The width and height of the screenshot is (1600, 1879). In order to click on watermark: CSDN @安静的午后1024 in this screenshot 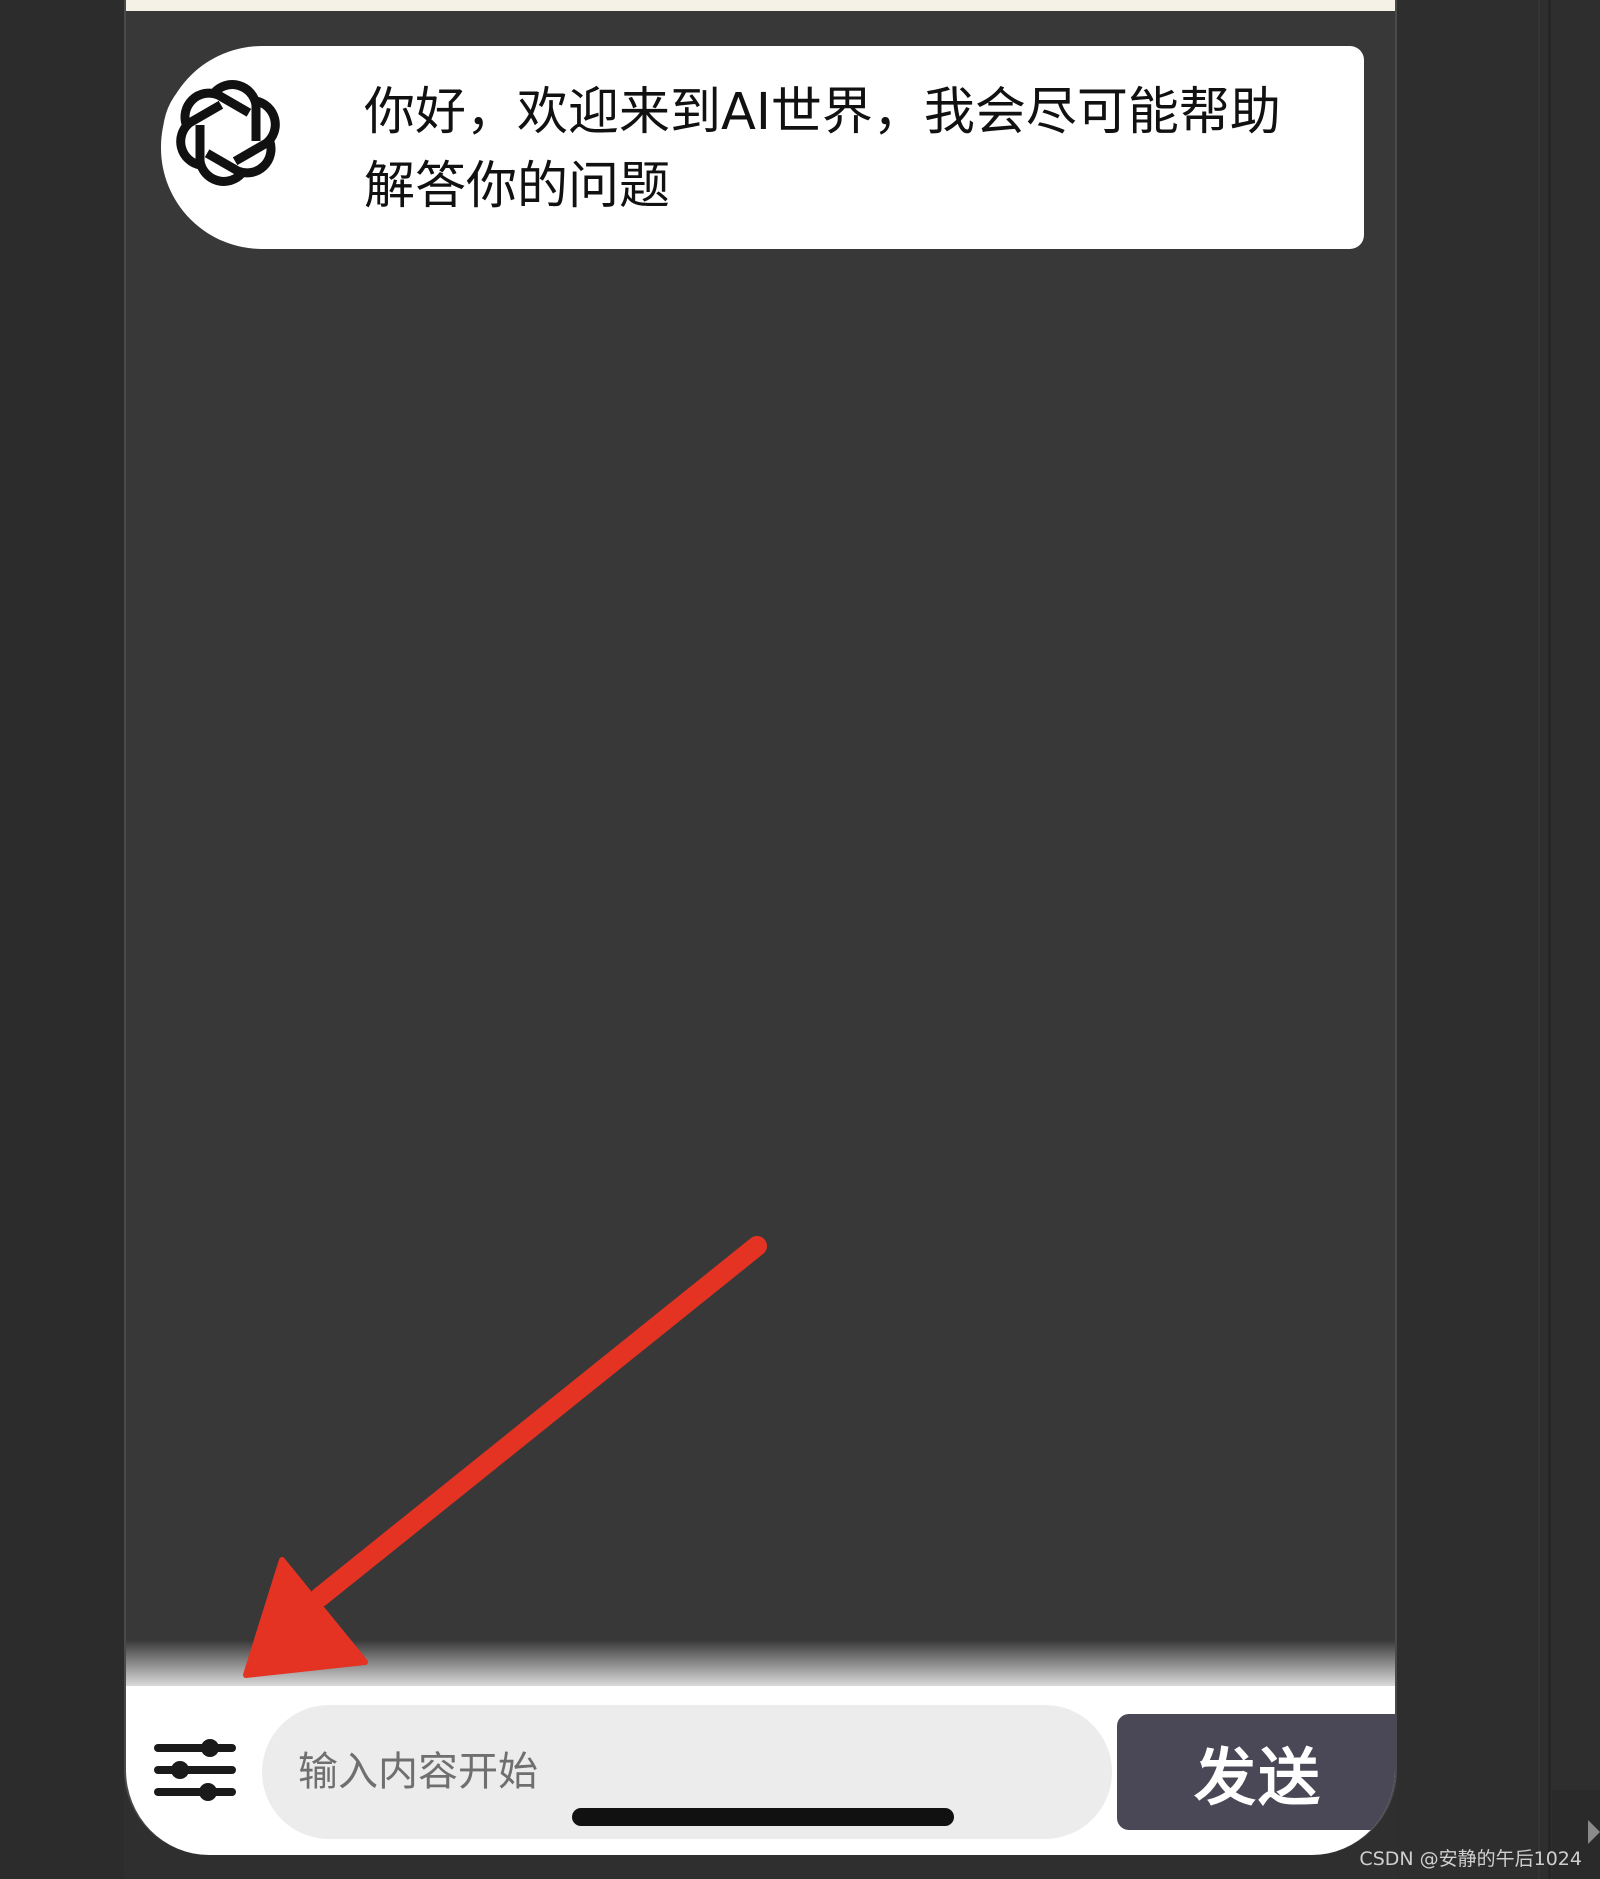, I will do `click(1470, 1859)`.